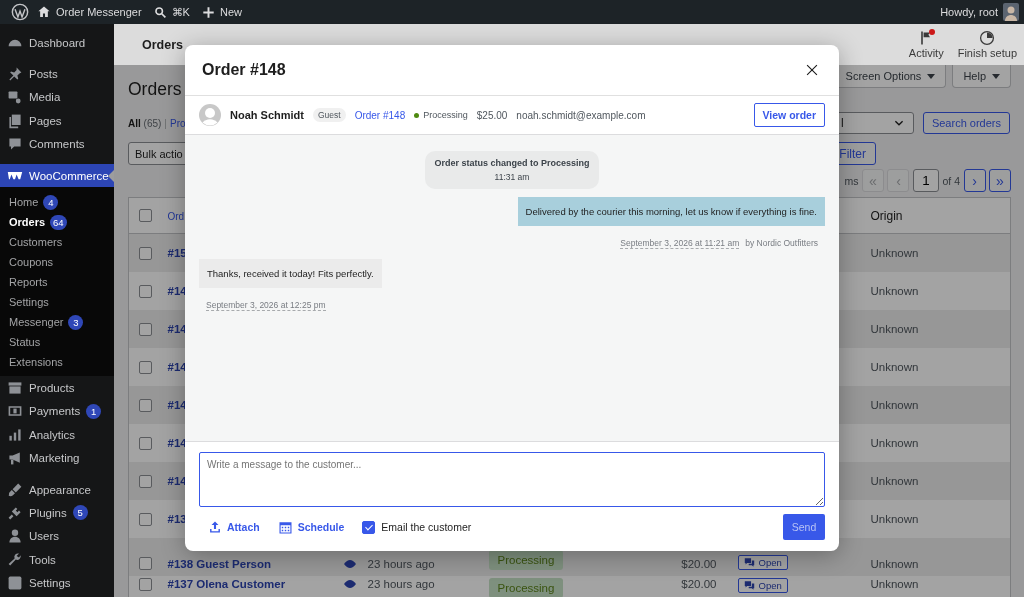  Describe the element at coordinates (57, 435) in the screenshot. I see `menu-item: Analytics` at that location.